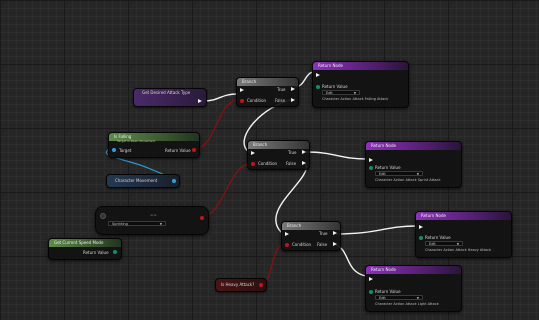 Image resolution: width=539 pixels, height=320 pixels. What do you see at coordinates (137, 223) in the screenshot?
I see `speed-mode-dropdown: Sprinting ▼` at bounding box center [137, 223].